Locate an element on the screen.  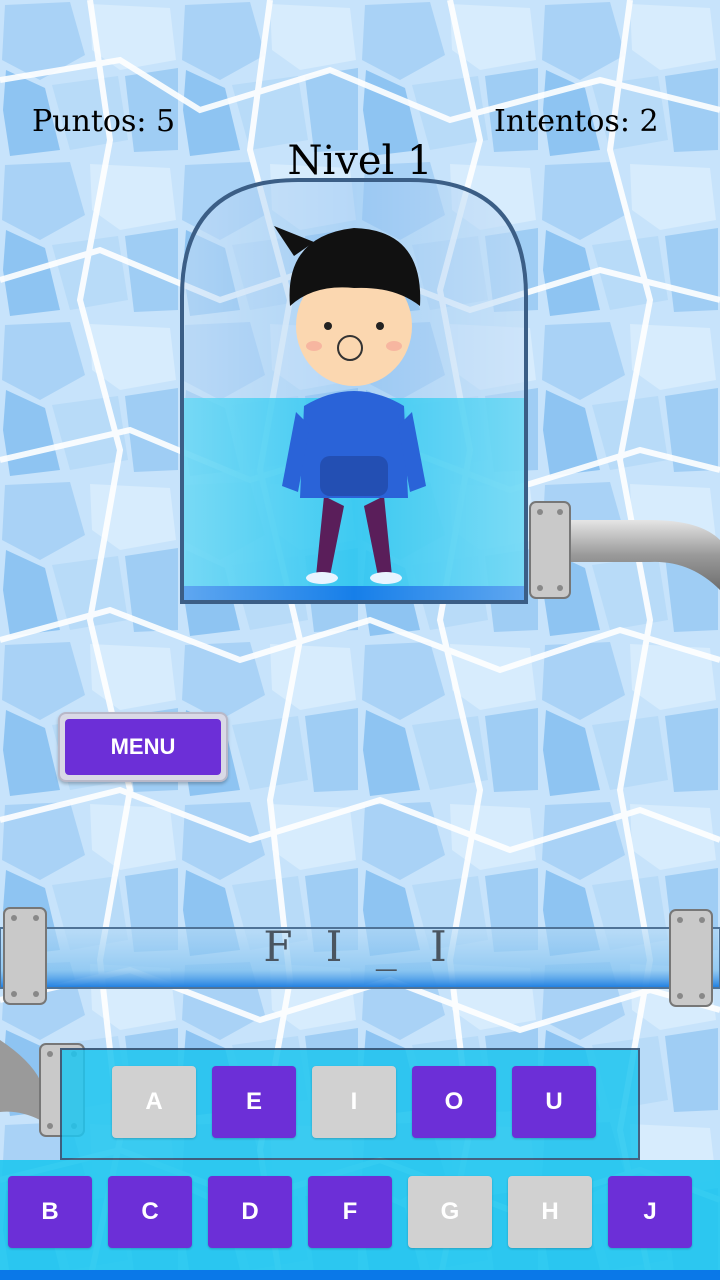
key-c: C is located at coordinates (150, 1212).